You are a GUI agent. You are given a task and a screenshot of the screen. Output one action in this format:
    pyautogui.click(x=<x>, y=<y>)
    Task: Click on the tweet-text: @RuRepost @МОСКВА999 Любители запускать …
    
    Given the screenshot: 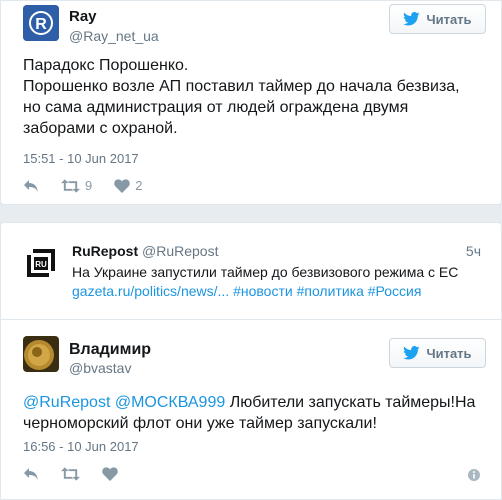 What is the action you would take?
    pyautogui.click(x=249, y=413)
    